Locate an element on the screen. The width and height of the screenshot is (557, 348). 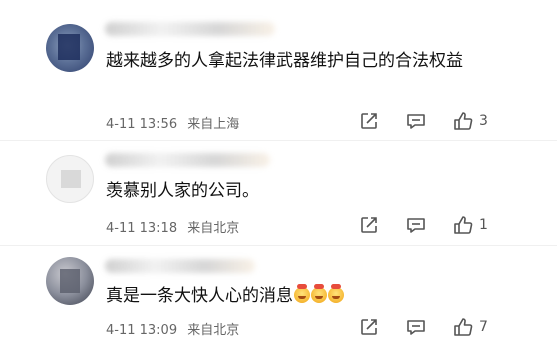
like-count: 1 is located at coordinates (483, 225).